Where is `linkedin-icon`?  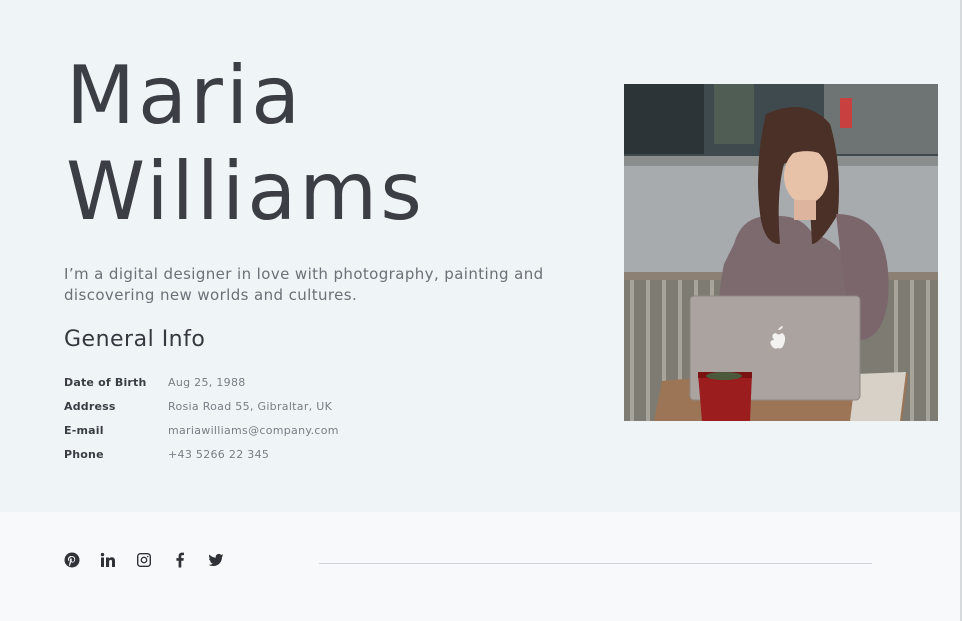
linkedin-icon is located at coordinates (108, 560).